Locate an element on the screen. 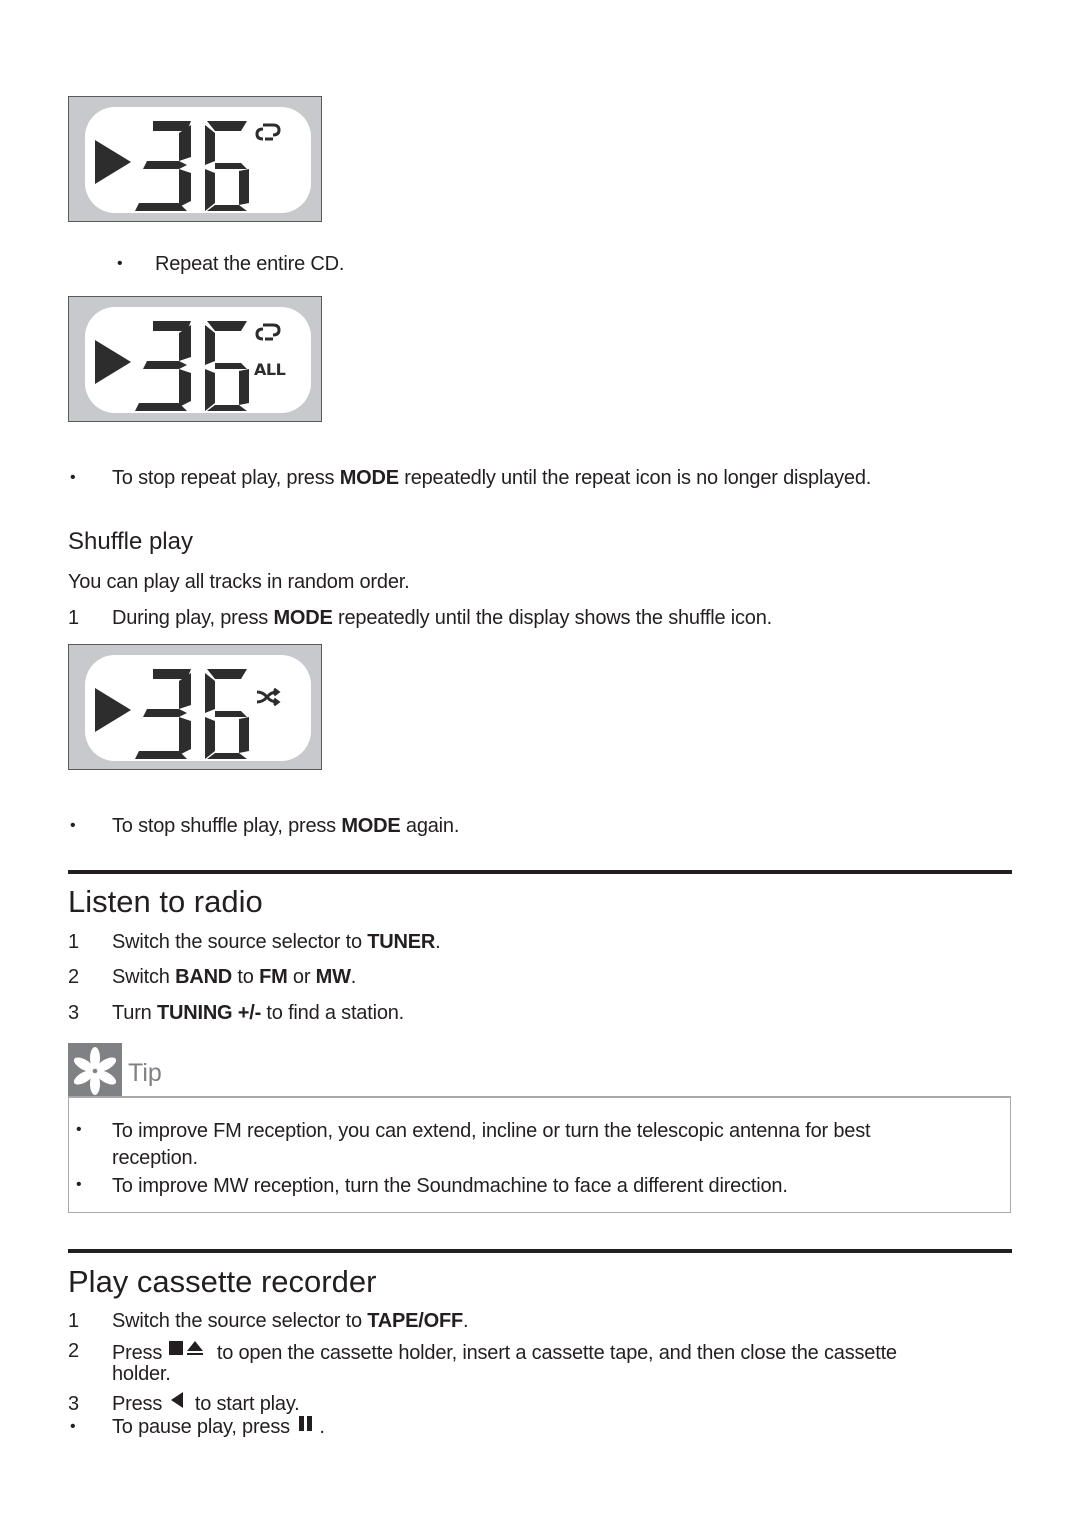 The width and height of the screenshot is (1080, 1513). cassette-step-1: Switch the source selector to TAPE/OFF. is located at coordinates (290, 1321).